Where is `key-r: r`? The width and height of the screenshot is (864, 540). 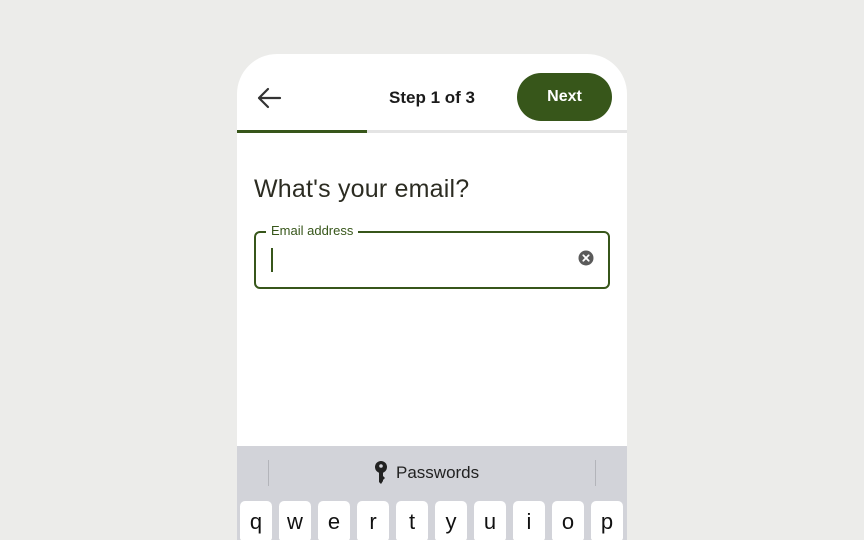
key-r: r is located at coordinates (373, 520).